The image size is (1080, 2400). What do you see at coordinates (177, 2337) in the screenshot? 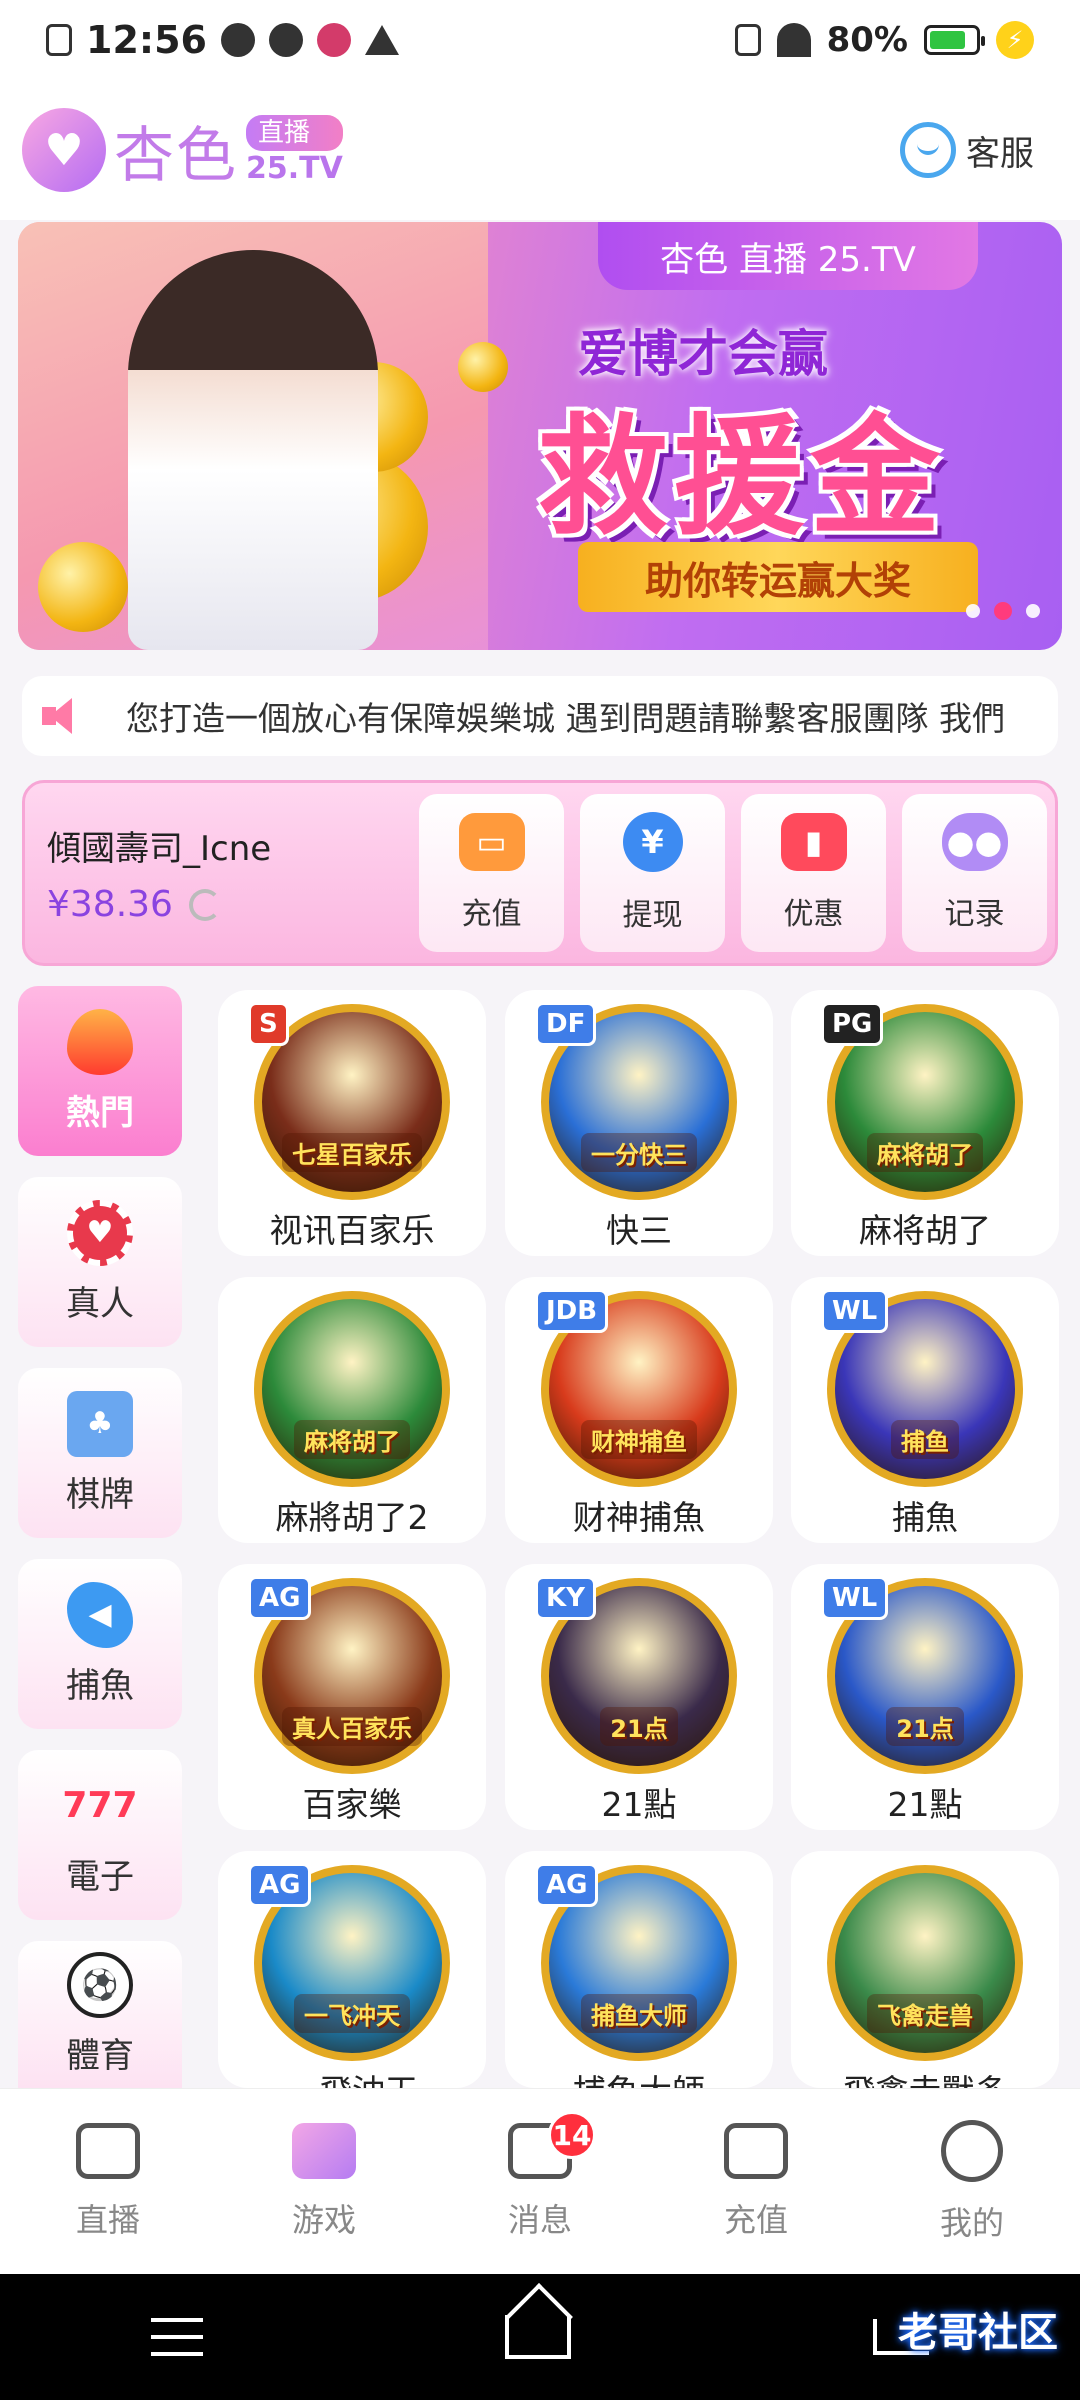
I see `menu-icon` at bounding box center [177, 2337].